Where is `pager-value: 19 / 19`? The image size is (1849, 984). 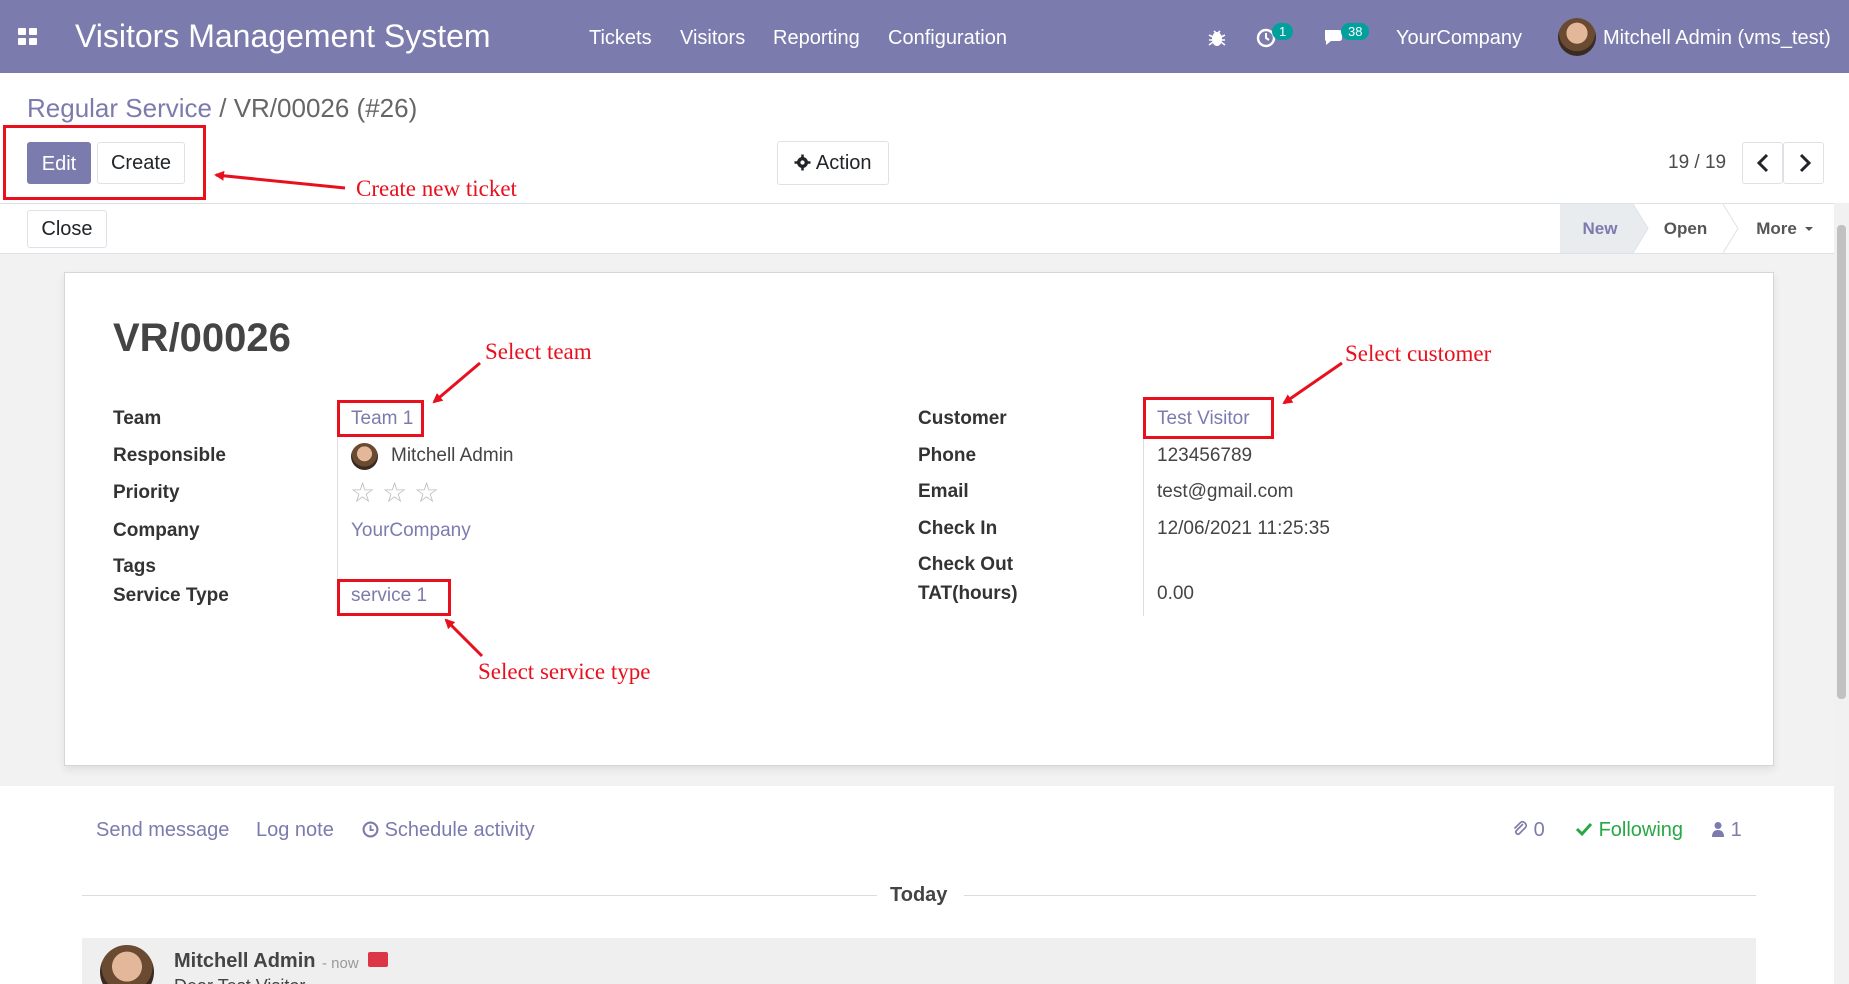
pager-value: 19 / 19 is located at coordinates (1697, 163).